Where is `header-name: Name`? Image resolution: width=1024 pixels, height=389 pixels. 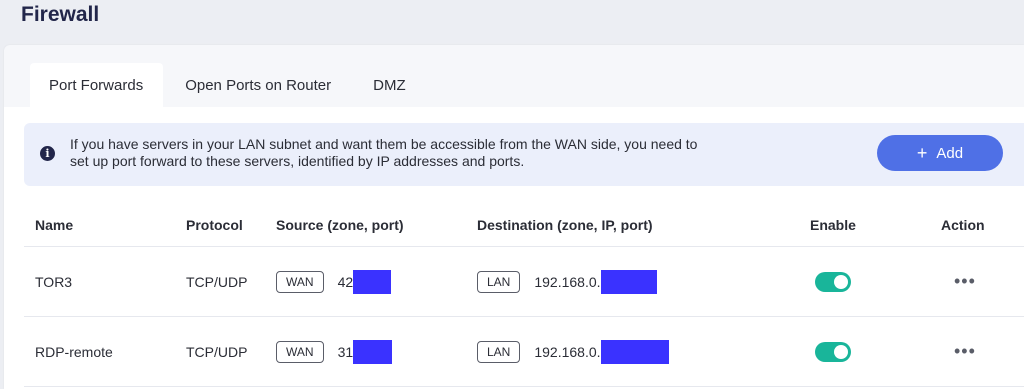 header-name: Name is located at coordinates (54, 224).